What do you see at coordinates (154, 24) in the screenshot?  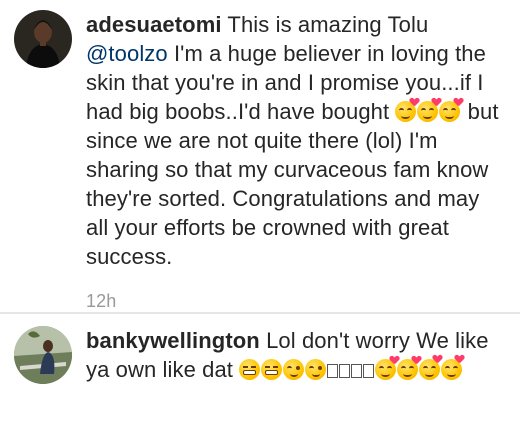 I see `comment-username: adesuaetomi` at bounding box center [154, 24].